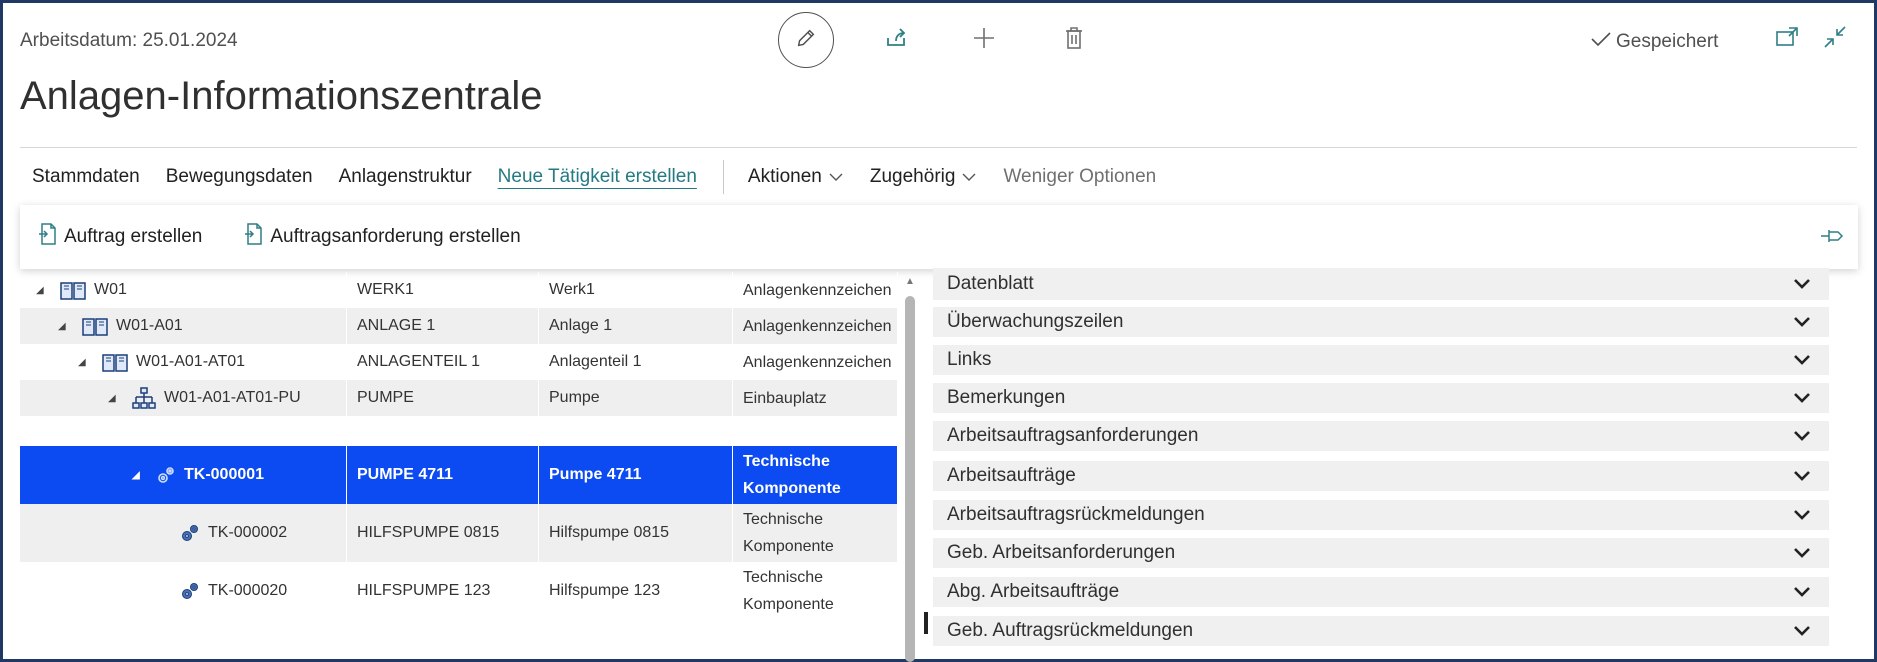 The height and width of the screenshot is (662, 1877). What do you see at coordinates (239, 177) in the screenshot?
I see `action-bewegungsdaten: Bewegungsdaten` at bounding box center [239, 177].